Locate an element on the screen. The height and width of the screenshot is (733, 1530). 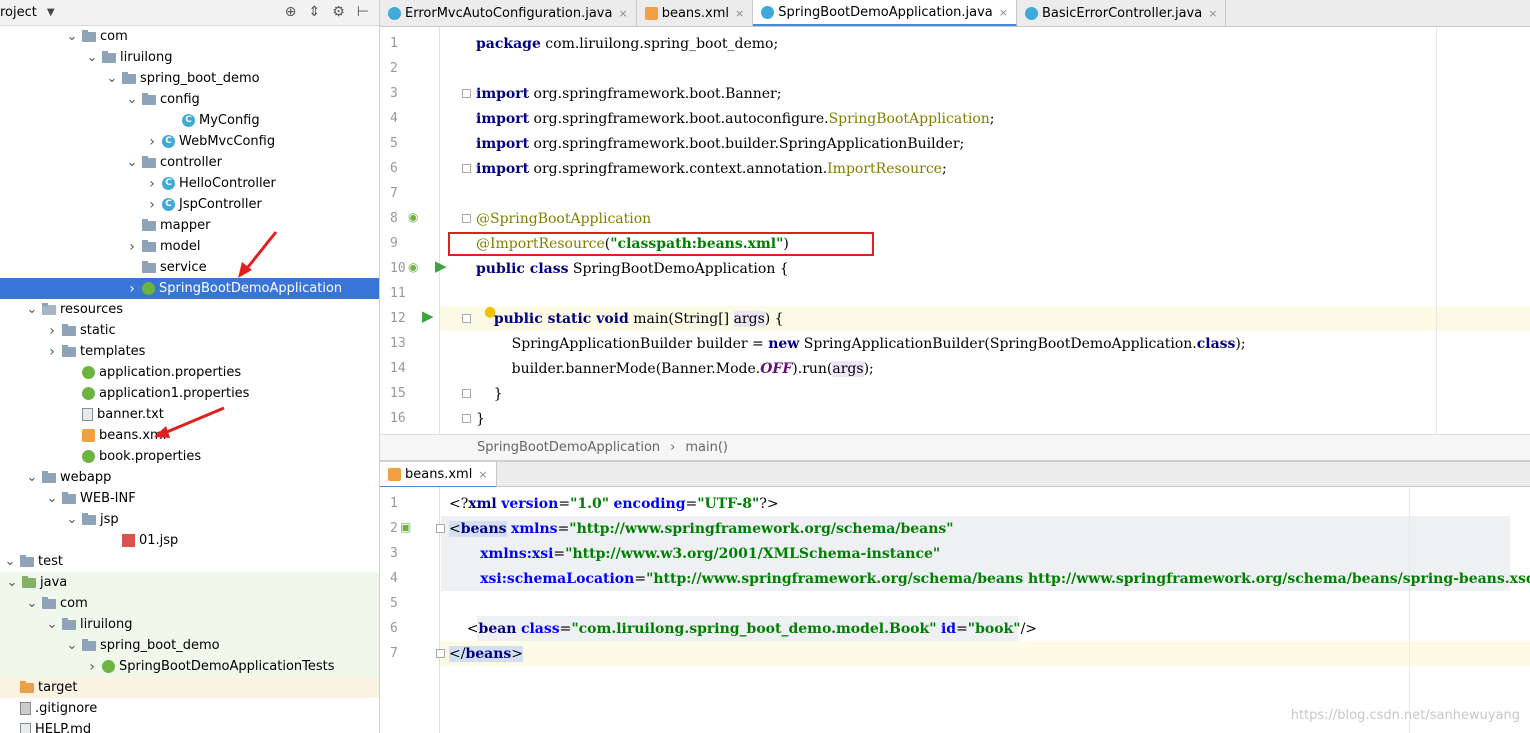
tree-item: › static is located at coordinates (189, 330).